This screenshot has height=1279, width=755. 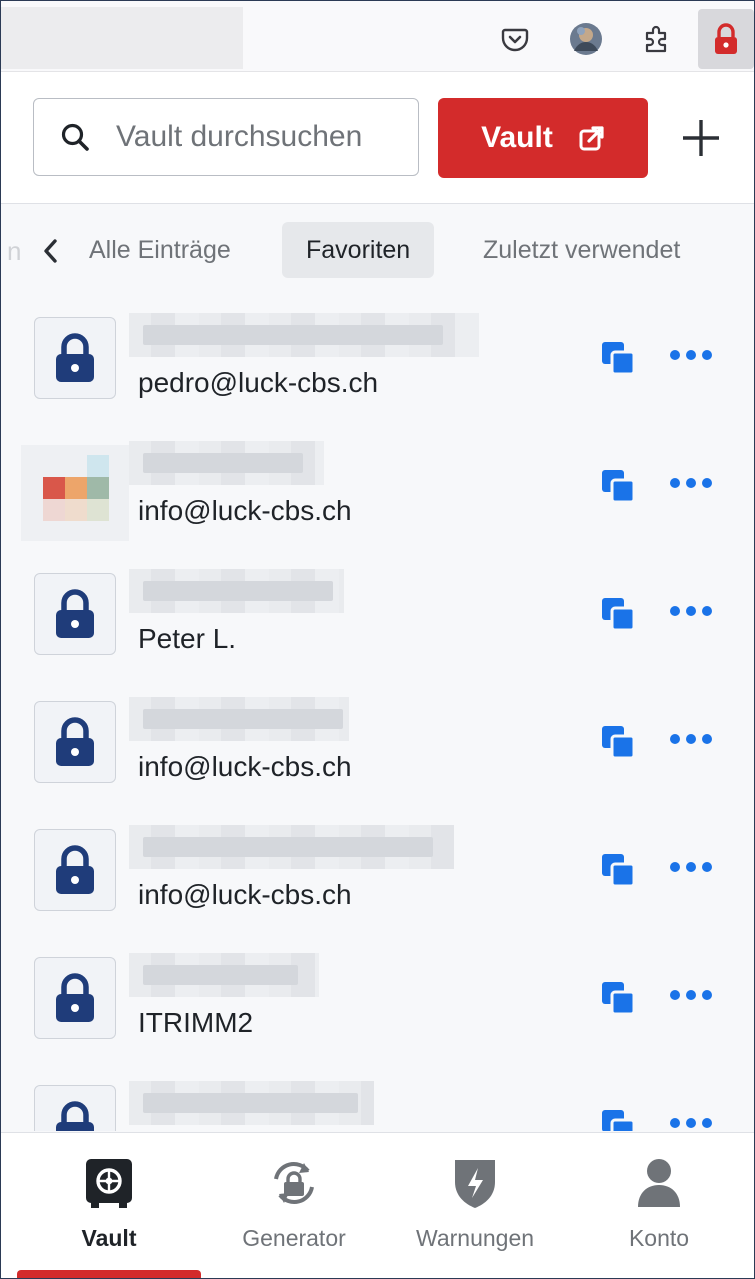 What do you see at coordinates (377, 363) in the screenshot?
I see `list-item: pedro@luck-cbs.ch` at bounding box center [377, 363].